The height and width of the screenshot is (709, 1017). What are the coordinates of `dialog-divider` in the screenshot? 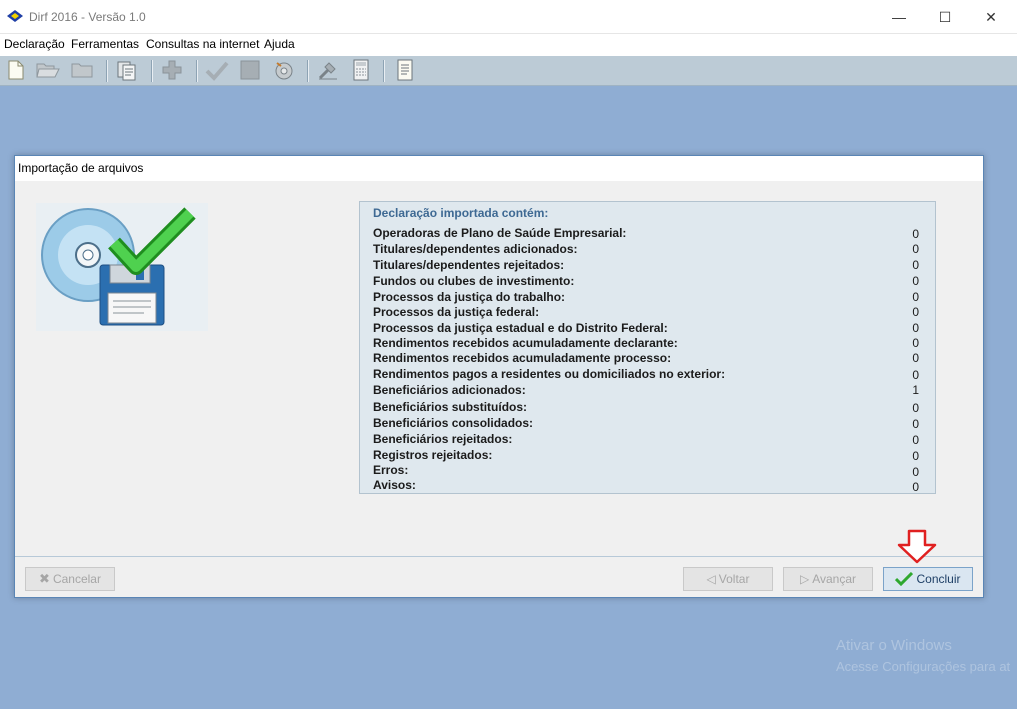 It's located at (499, 556).